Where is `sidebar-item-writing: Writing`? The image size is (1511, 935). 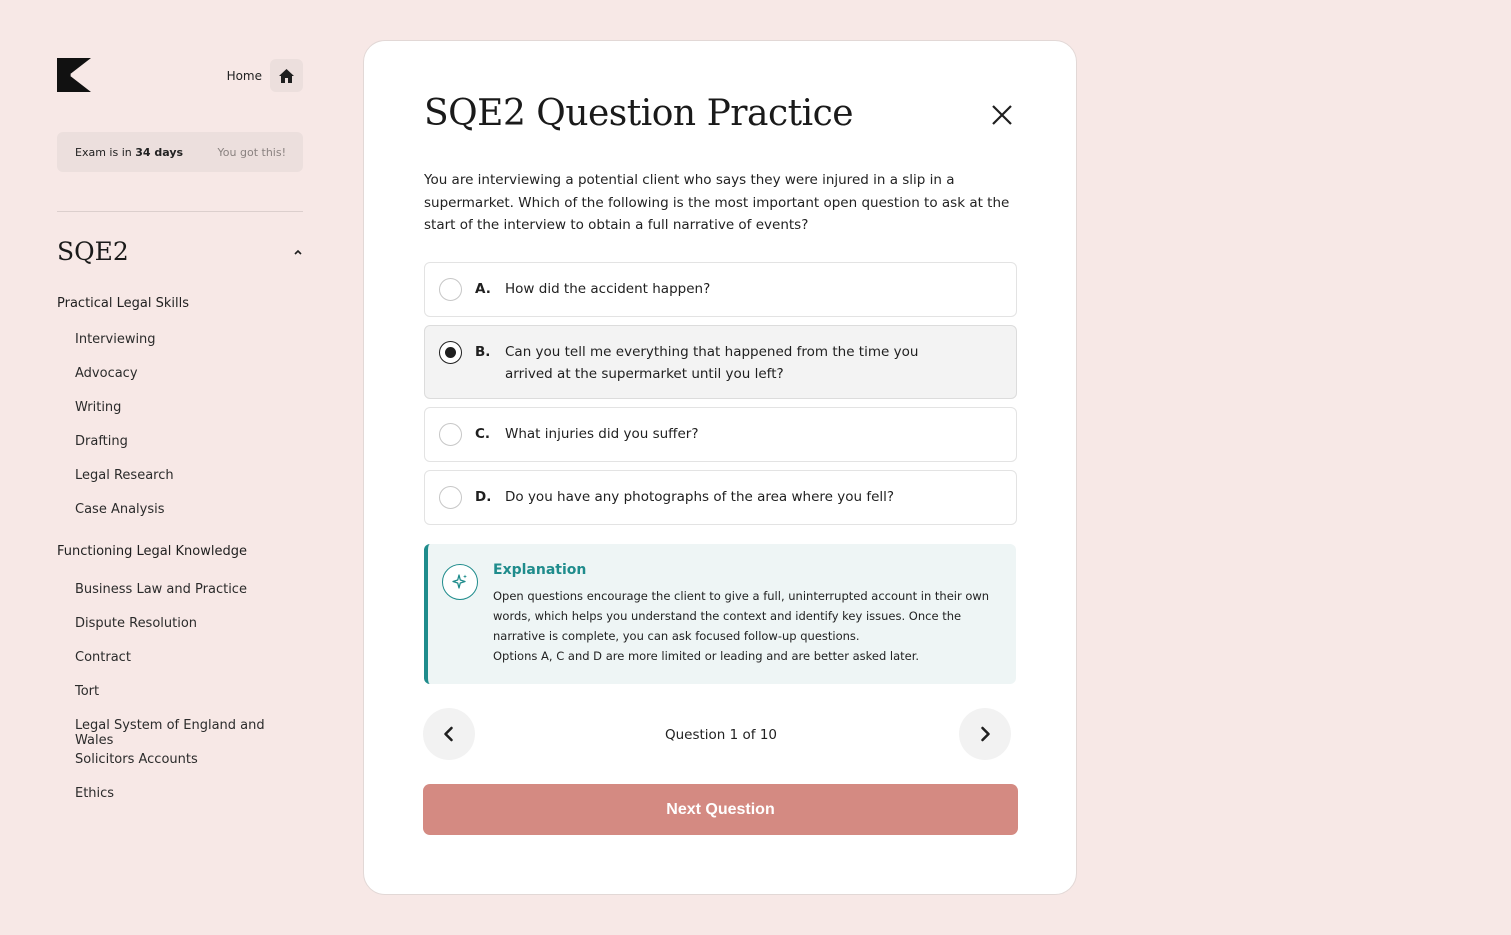 sidebar-item-writing: Writing is located at coordinates (98, 407).